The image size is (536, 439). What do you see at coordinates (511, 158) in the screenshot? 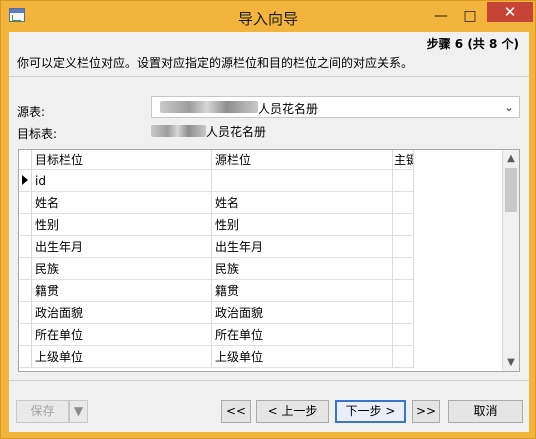
I see `scroll-up-icon: ▲` at bounding box center [511, 158].